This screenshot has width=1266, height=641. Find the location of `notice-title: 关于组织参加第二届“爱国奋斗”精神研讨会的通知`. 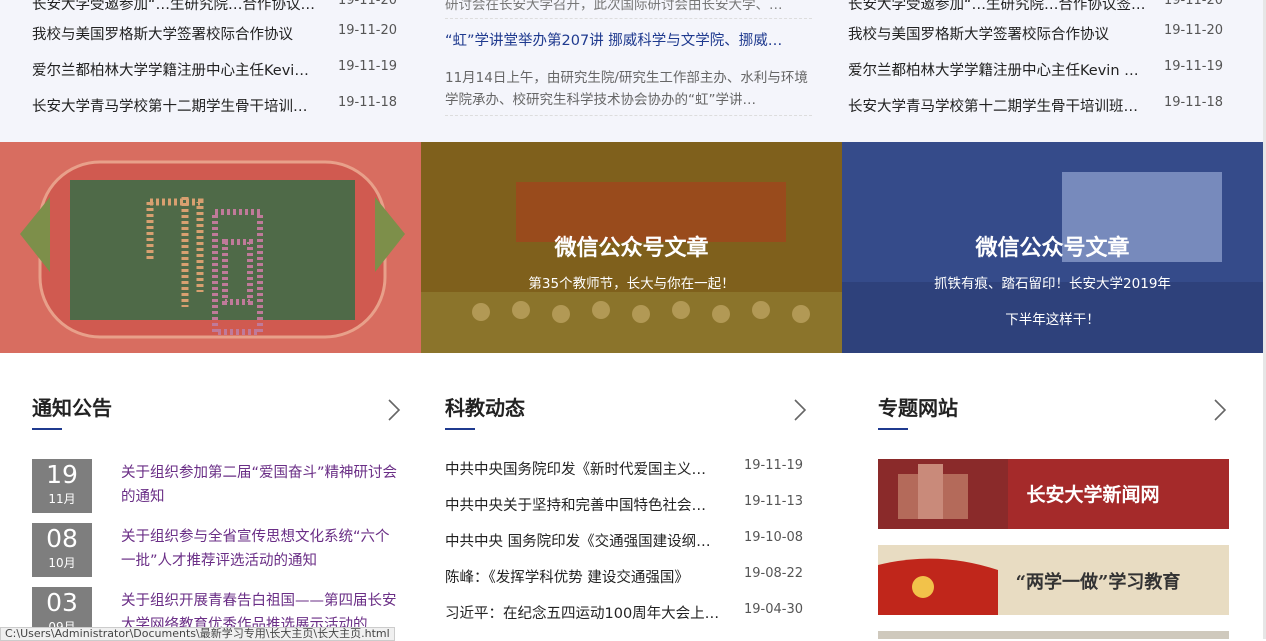

notice-title: 关于组织参加第二届“爱国奋斗”精神研讨会的通知 is located at coordinates (261, 485).